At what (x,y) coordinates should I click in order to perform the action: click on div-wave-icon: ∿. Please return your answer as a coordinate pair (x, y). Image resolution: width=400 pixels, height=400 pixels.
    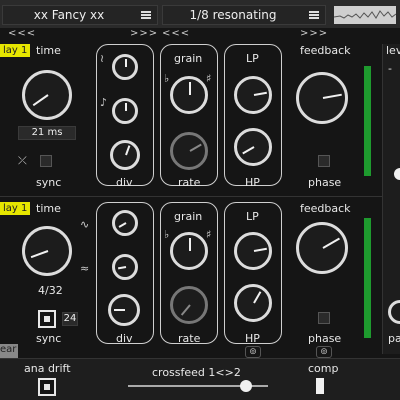
    Looking at the image, I should click on (85, 224).